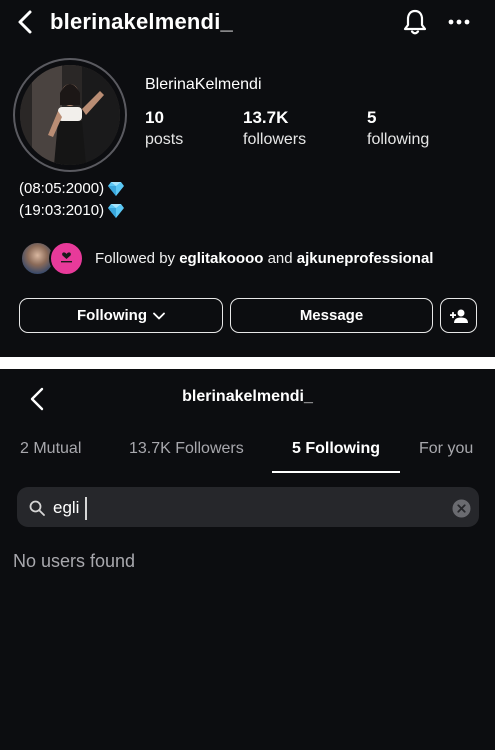 This screenshot has height=750, width=495. Describe the element at coordinates (365, 258) in the screenshot. I see `followed-by-user-2: ajkuneprofessional` at that location.